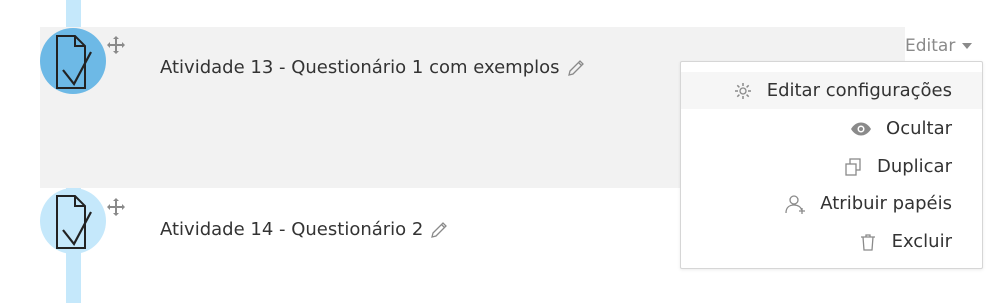 Image resolution: width=1003 pixels, height=303 pixels. Describe the element at coordinates (853, 166) in the screenshot. I see `duplicate-icon` at that location.